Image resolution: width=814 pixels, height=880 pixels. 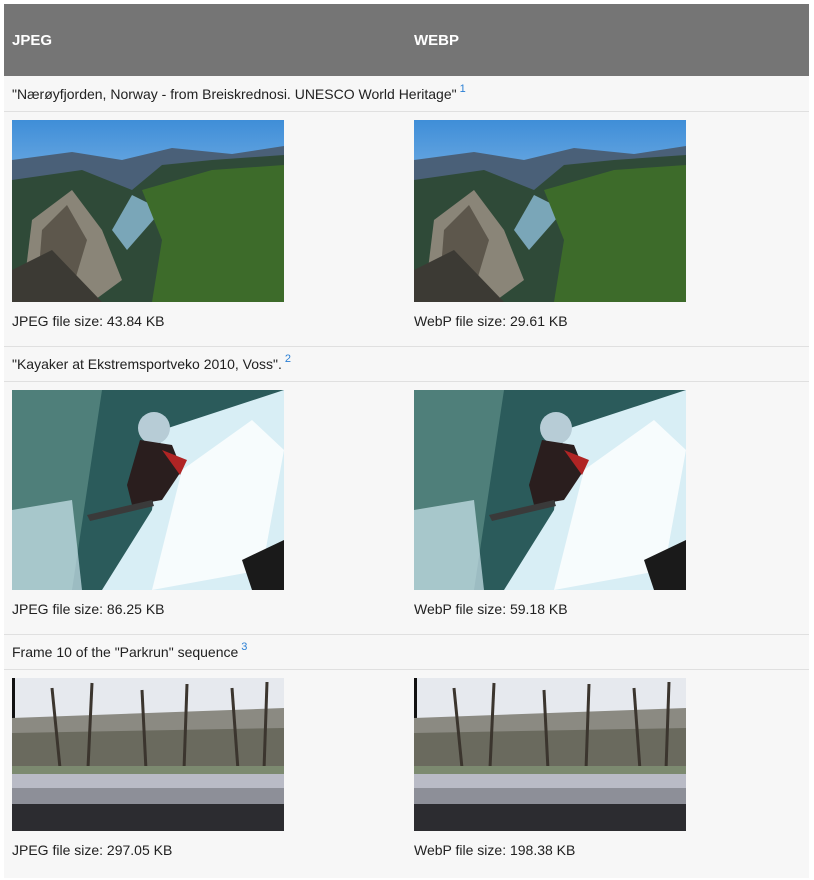 I want to click on image-caption: Frame 10 of the "Parkrun" sequence, so click(x=125, y=652).